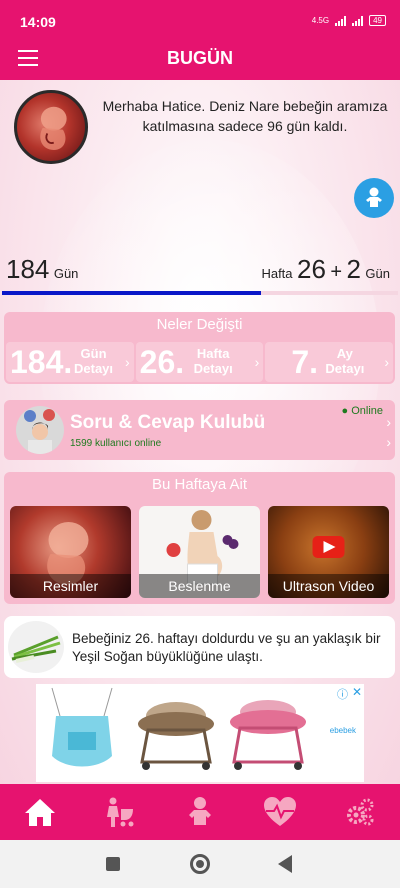  I want to click on ad-product-walker-pink, so click(268, 732).